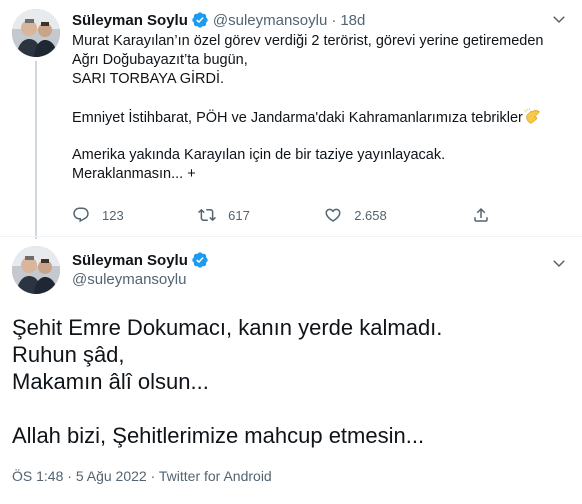 The image size is (582, 504). Describe the element at coordinates (111, 476) in the screenshot. I see `tweet-date: 5 Ağu 2022` at that location.